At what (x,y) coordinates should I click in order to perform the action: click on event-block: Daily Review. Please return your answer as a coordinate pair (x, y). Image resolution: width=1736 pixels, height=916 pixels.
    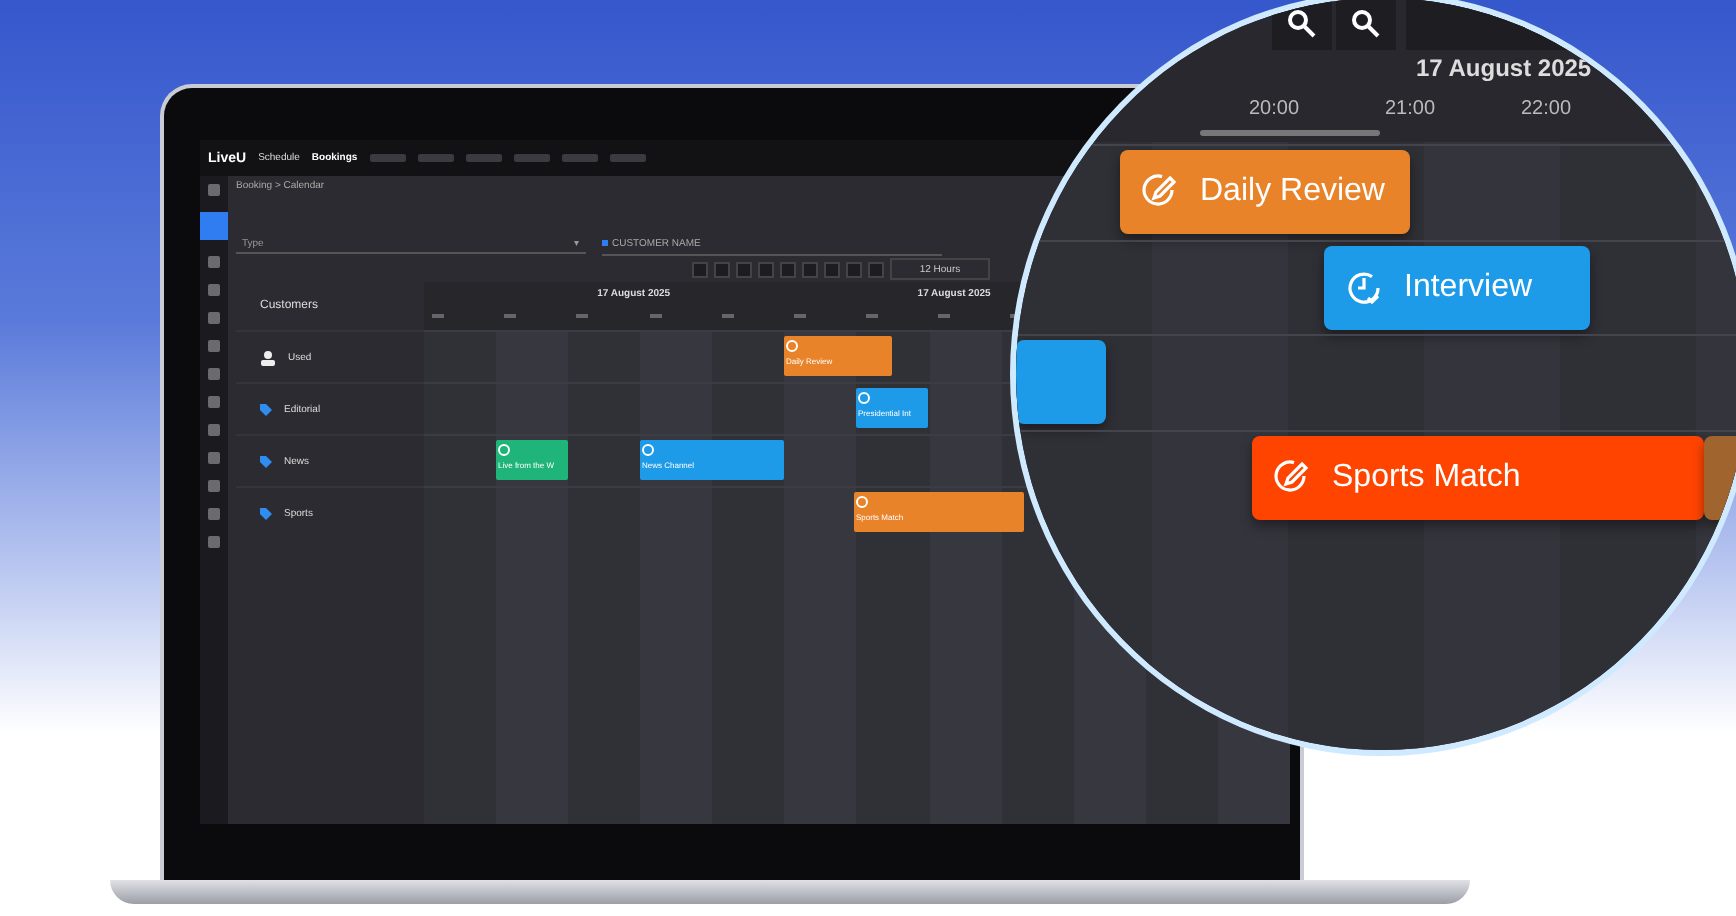
    Looking at the image, I should click on (1265, 192).